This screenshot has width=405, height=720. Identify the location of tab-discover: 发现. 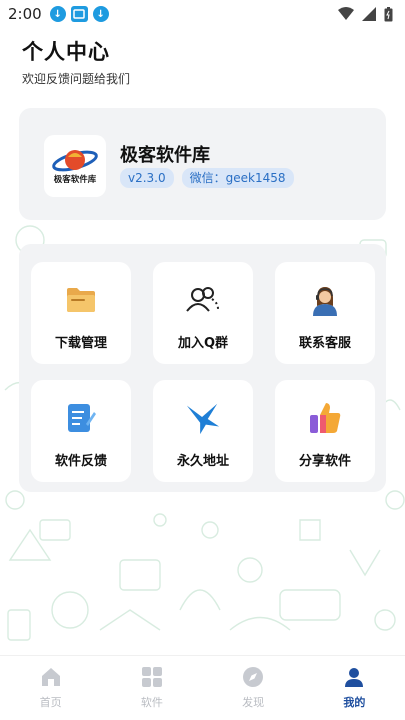
(253, 688).